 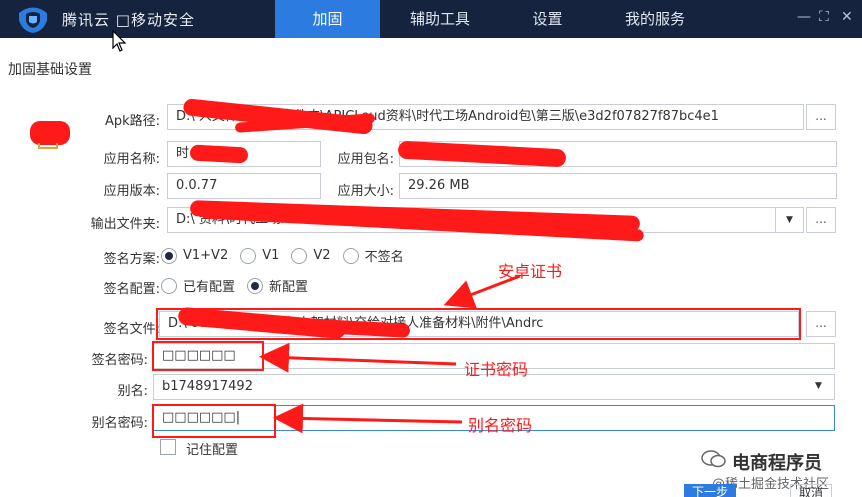 What do you see at coordinates (777, 463) in the screenshot?
I see `watermark-name: 电商程序员` at bounding box center [777, 463].